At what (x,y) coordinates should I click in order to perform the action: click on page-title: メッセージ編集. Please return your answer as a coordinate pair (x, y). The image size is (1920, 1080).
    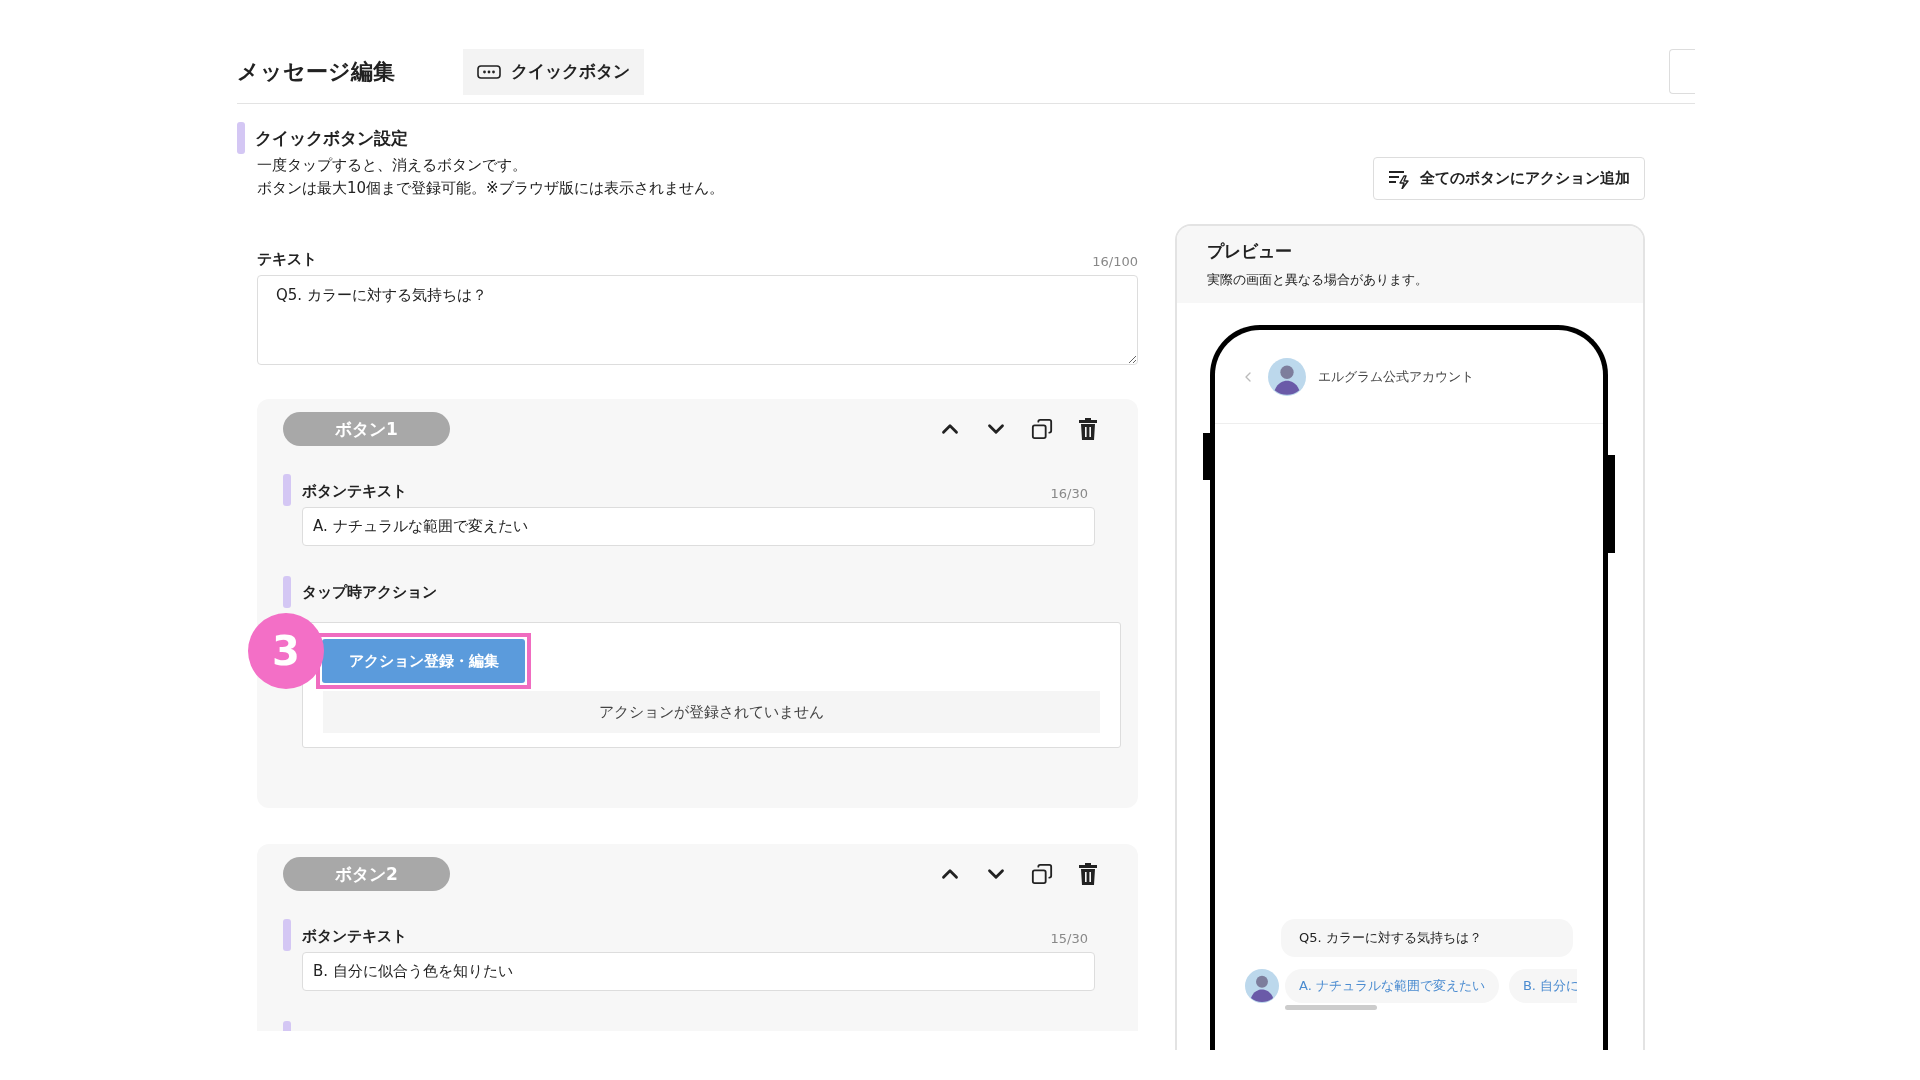
    Looking at the image, I should click on (316, 71).